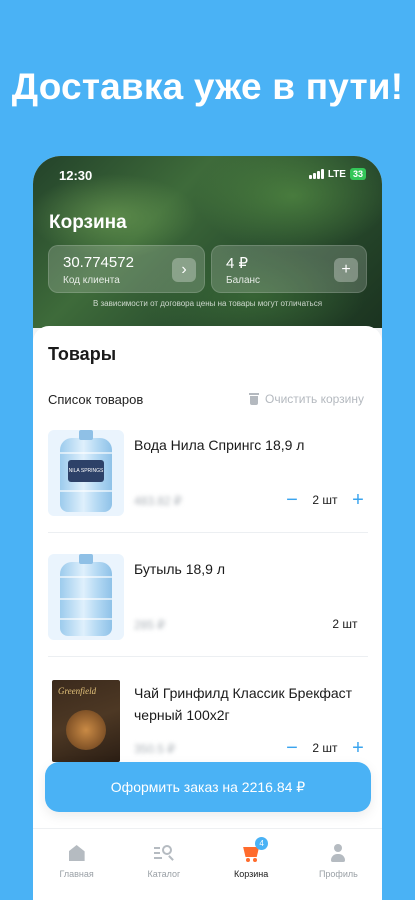 This screenshot has width=415, height=900. I want to click on tab-bar: Главная Каталог 4 Корзина Профиль, so click(207, 864).